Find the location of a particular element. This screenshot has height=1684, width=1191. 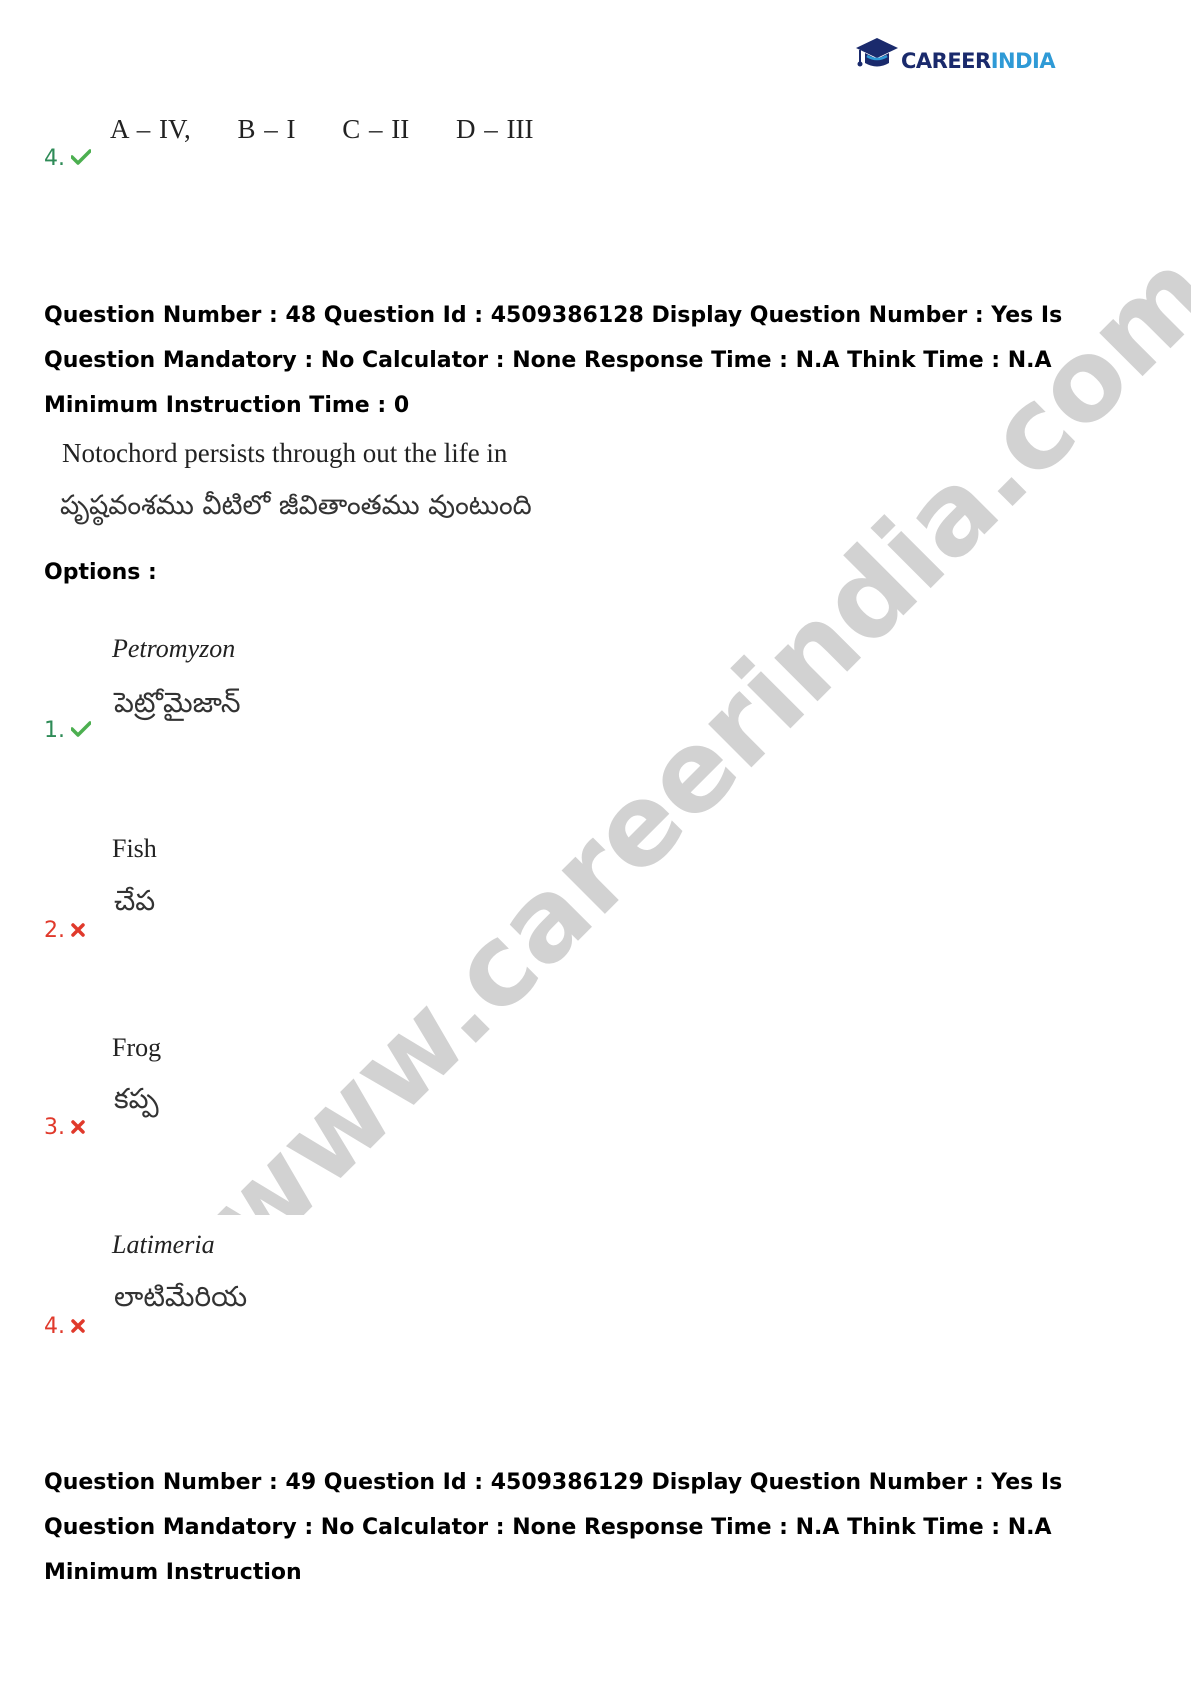

match-d: D – III is located at coordinates (495, 129).